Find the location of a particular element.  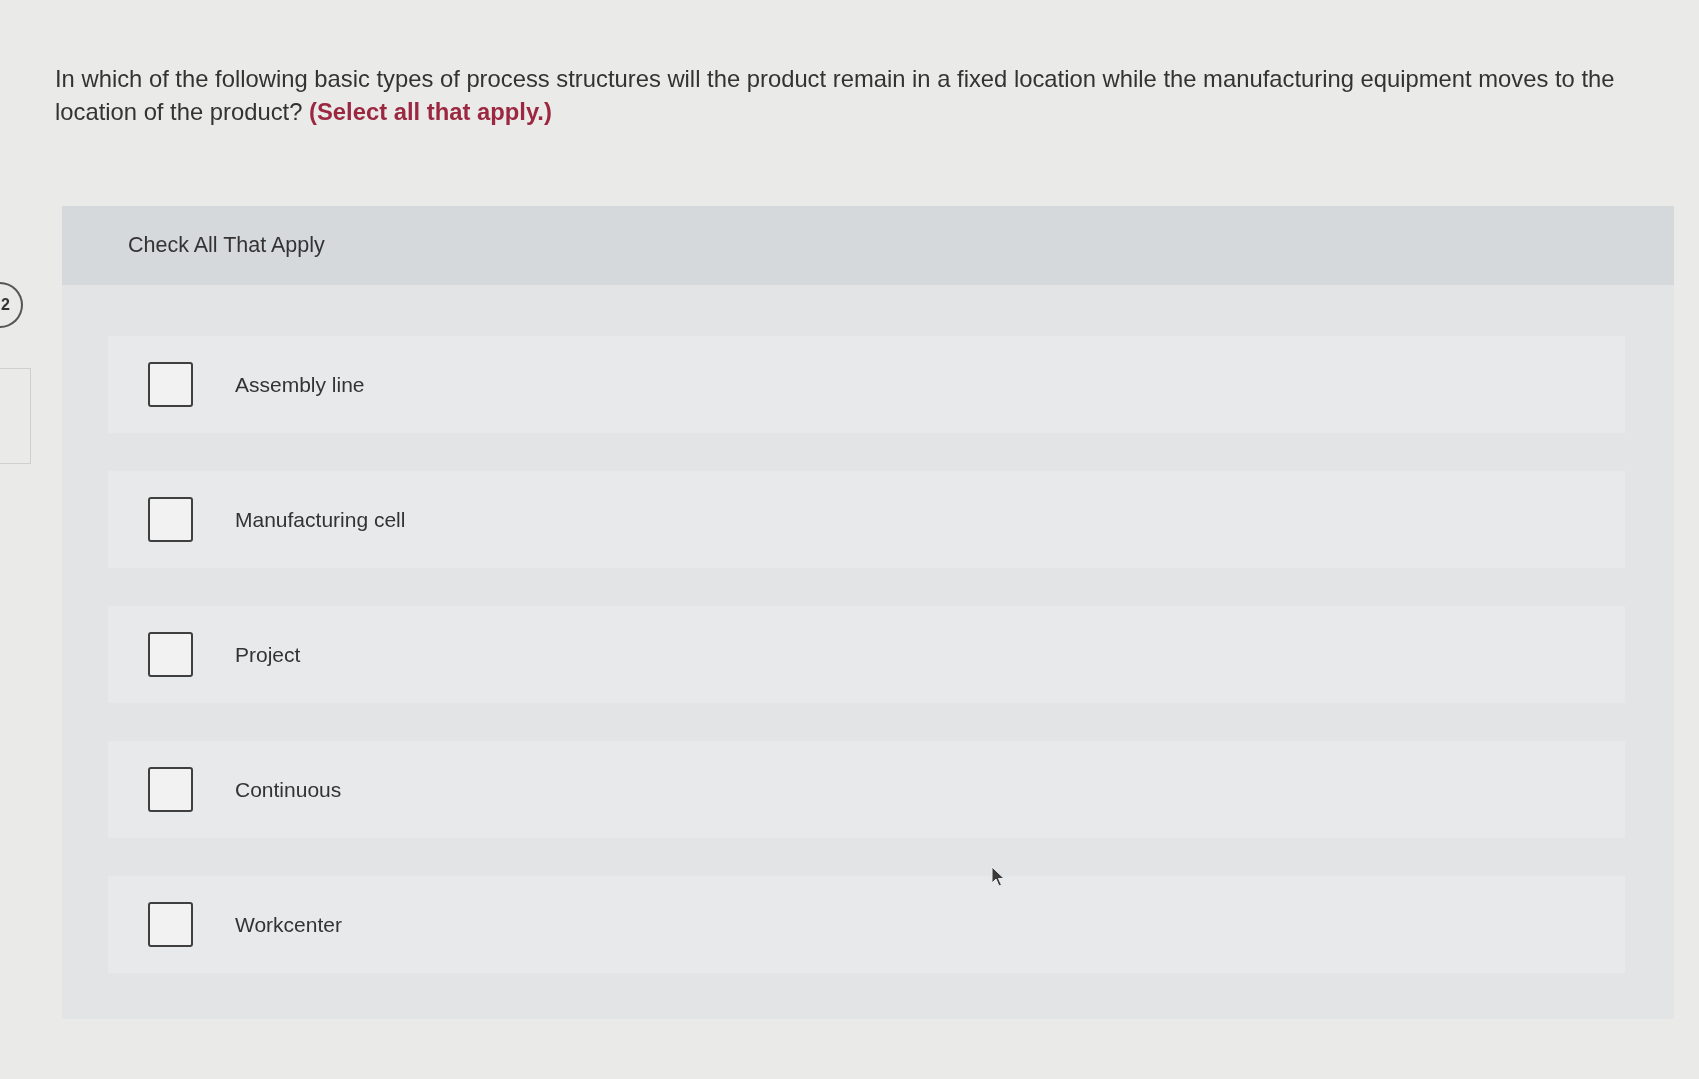

option-label: Manufacturing cell is located at coordinates (320, 519).